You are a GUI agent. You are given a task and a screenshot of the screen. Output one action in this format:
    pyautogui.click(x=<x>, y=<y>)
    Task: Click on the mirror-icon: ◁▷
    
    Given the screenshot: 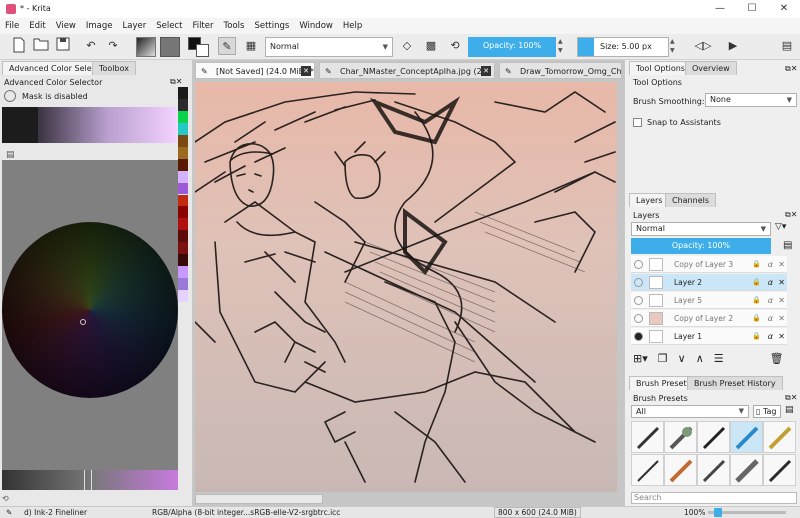 What is the action you would take?
    pyautogui.click(x=703, y=46)
    